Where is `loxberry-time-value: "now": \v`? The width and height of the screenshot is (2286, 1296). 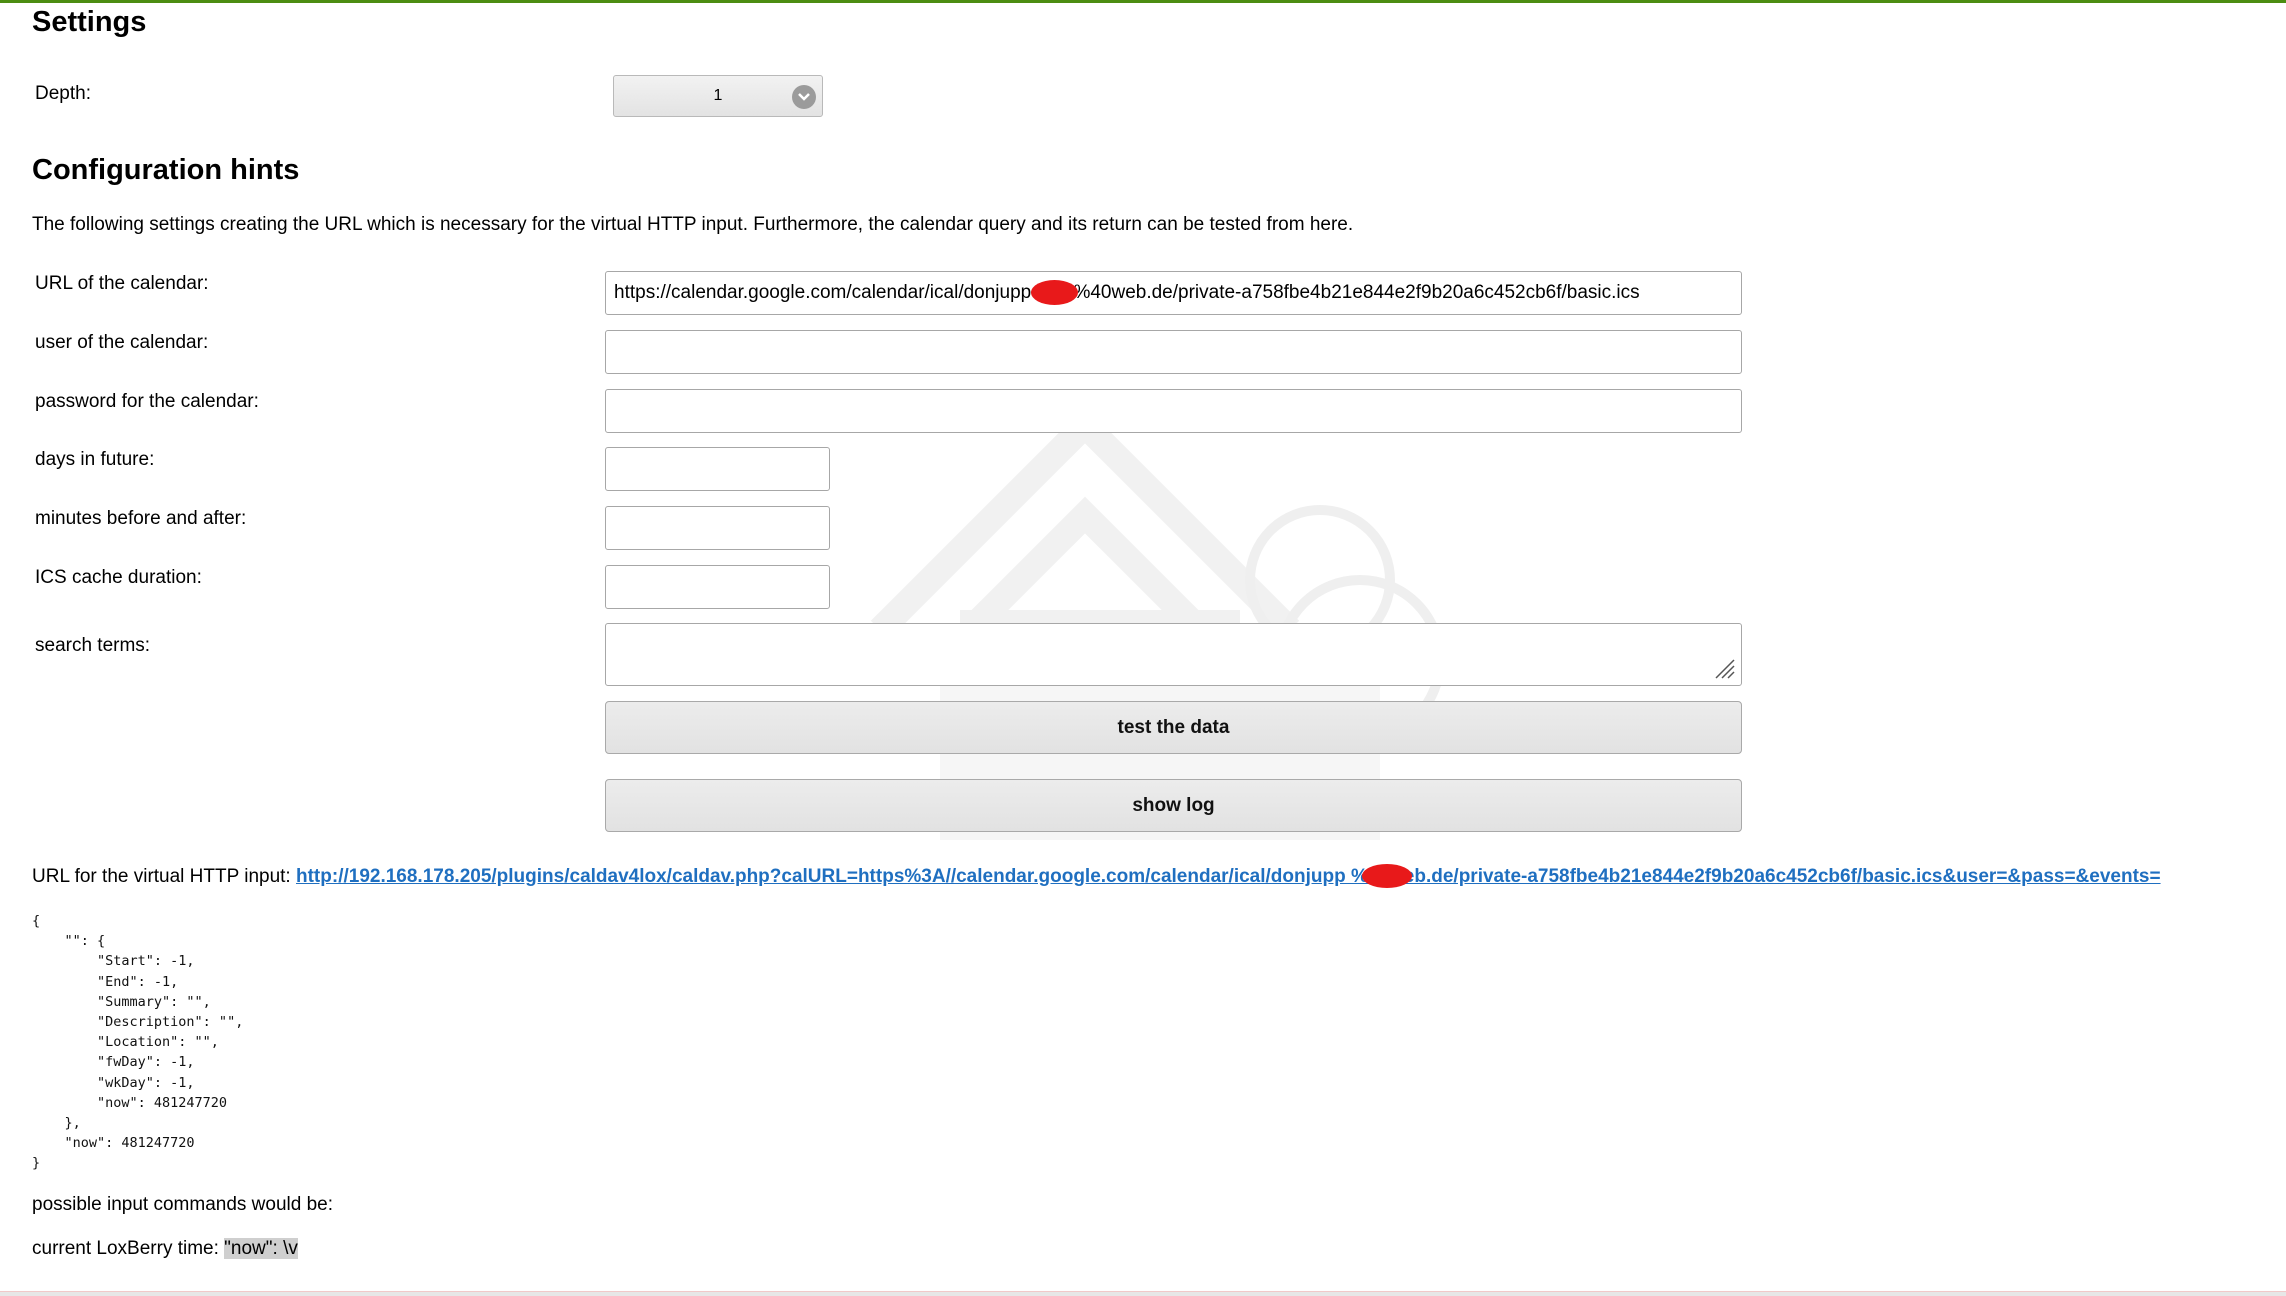
loxberry-time-value: "now": \v is located at coordinates (261, 1248).